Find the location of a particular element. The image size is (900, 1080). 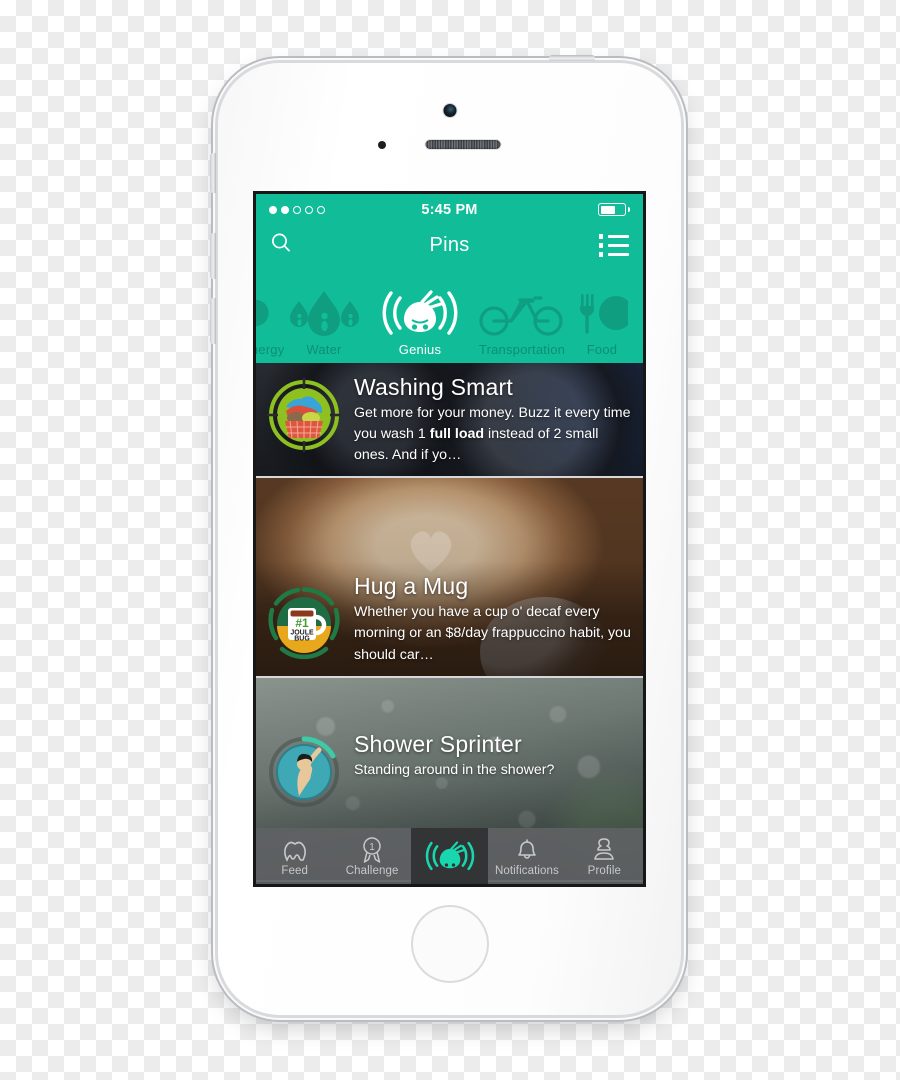

svg-text: #1 is located at coordinates (302, 623).